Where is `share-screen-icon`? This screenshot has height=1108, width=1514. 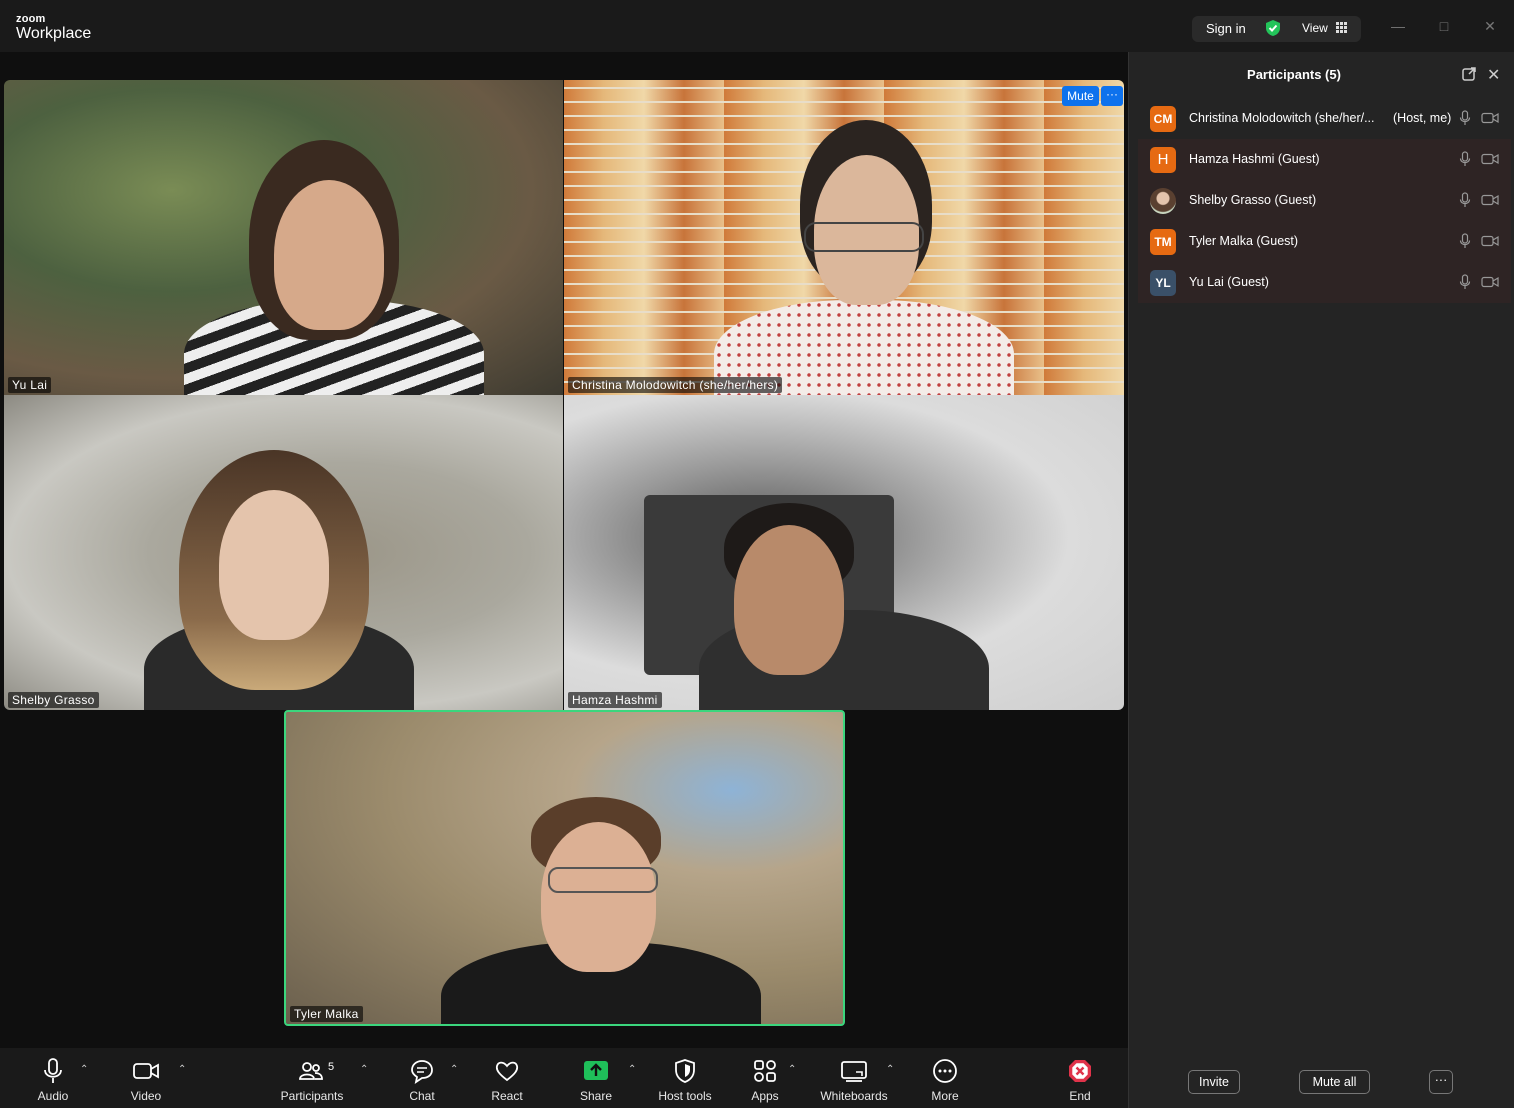
share-screen-icon is located at coordinates (596, 1070).